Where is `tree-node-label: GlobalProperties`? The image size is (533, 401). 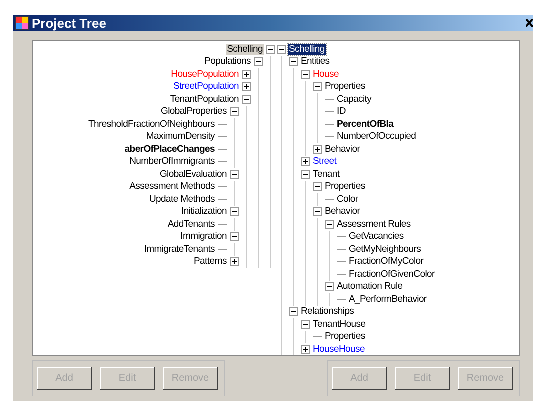
tree-node-label: GlobalProperties is located at coordinates (194, 112).